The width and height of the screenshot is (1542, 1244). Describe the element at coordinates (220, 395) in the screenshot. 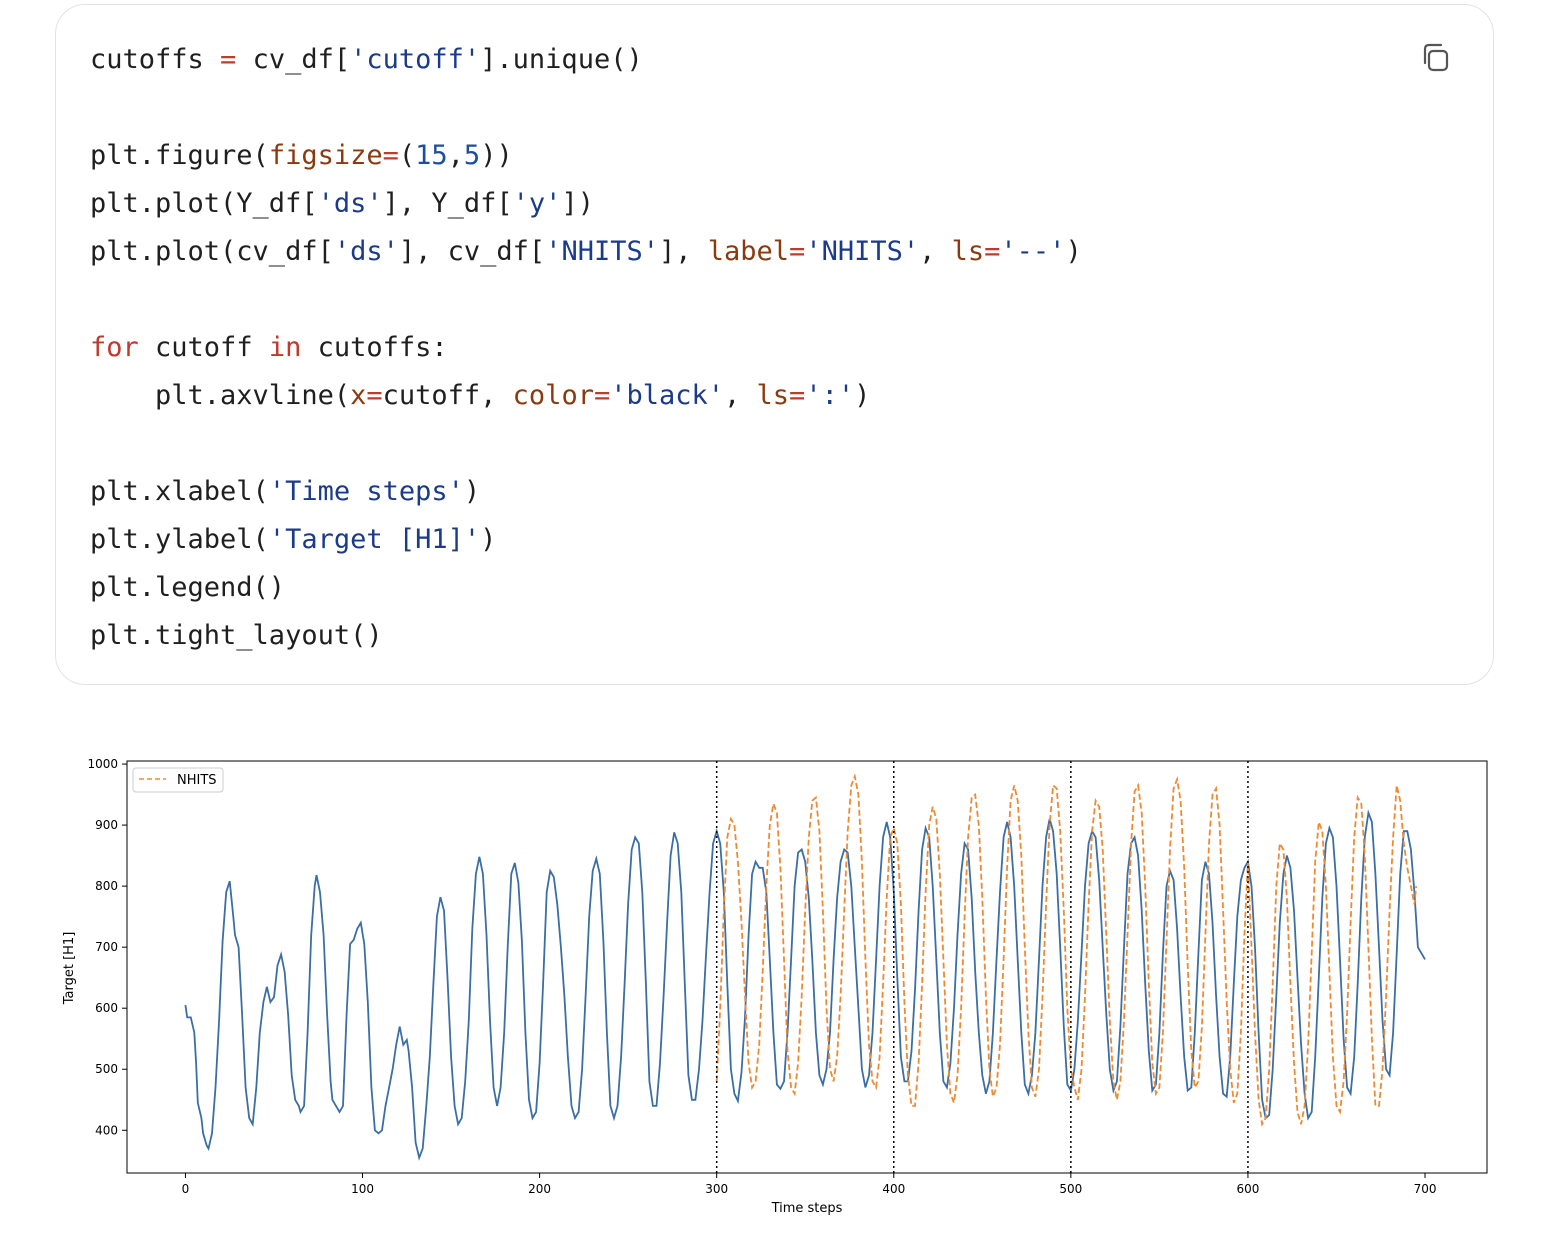

I see `code-token: plt.axvline(` at that location.